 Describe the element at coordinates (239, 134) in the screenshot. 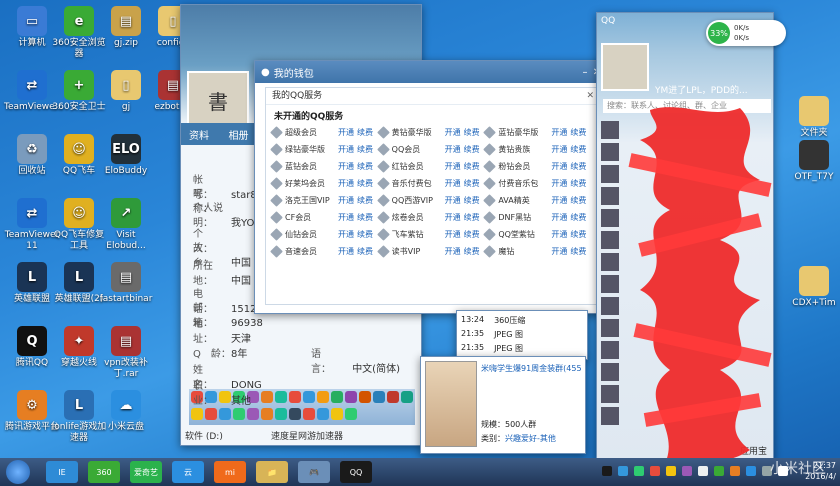

I see `tab-album: 相册` at that location.